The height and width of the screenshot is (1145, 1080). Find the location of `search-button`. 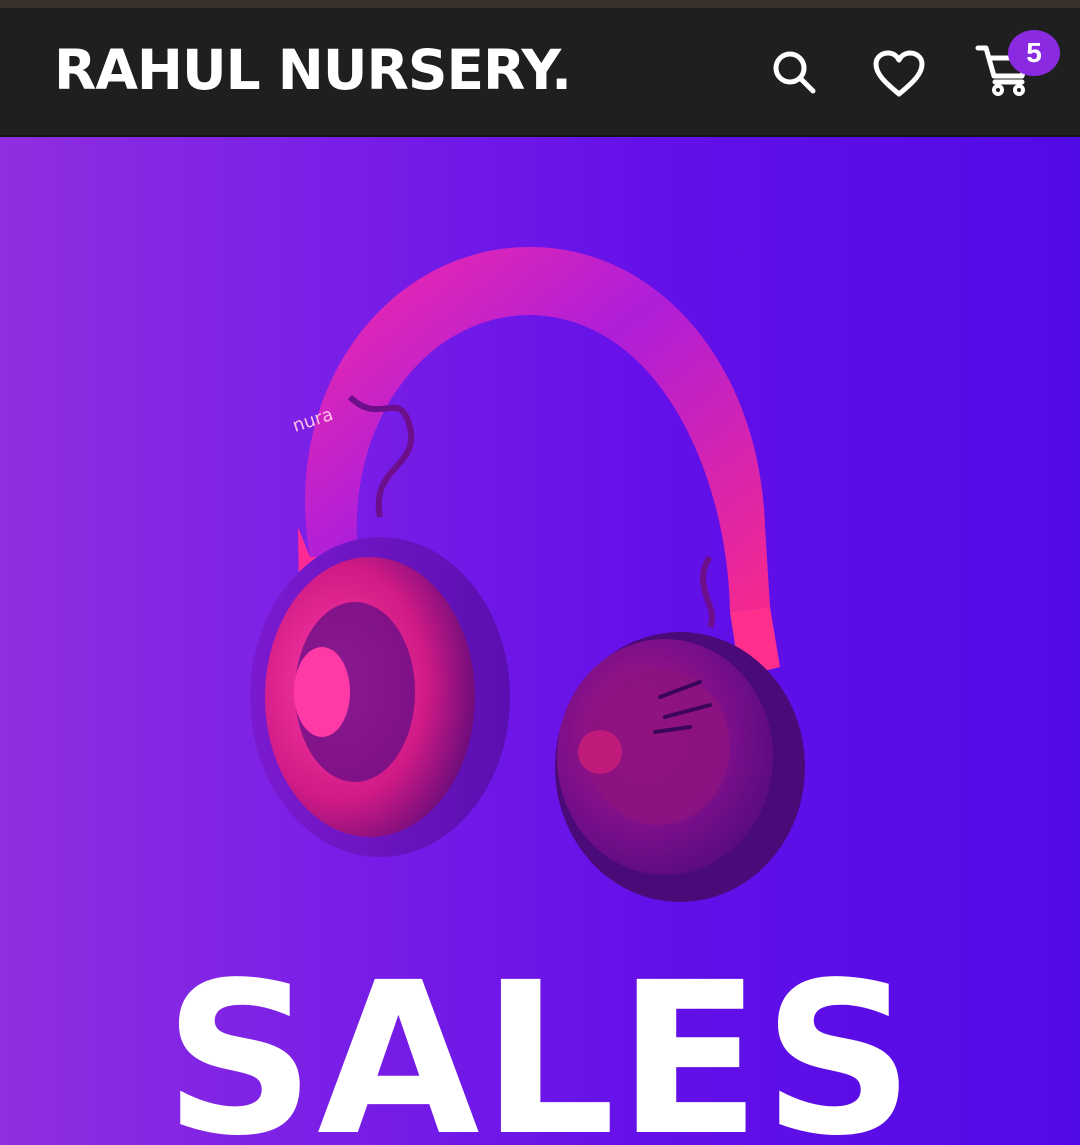

search-button is located at coordinates (794, 72).